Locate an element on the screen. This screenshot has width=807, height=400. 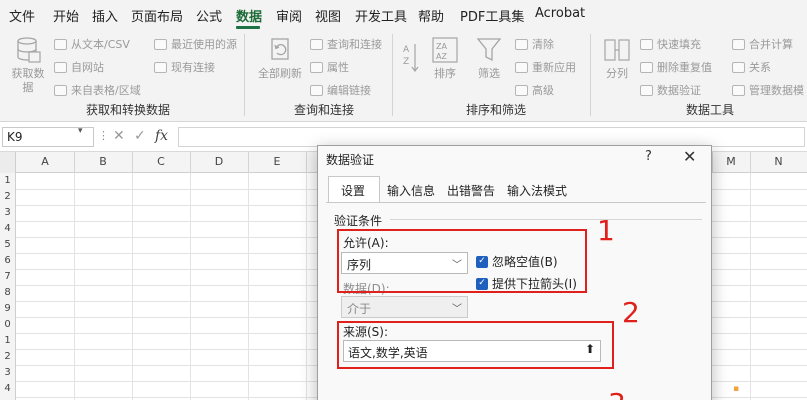
column-divider is located at coordinates (306, 162).